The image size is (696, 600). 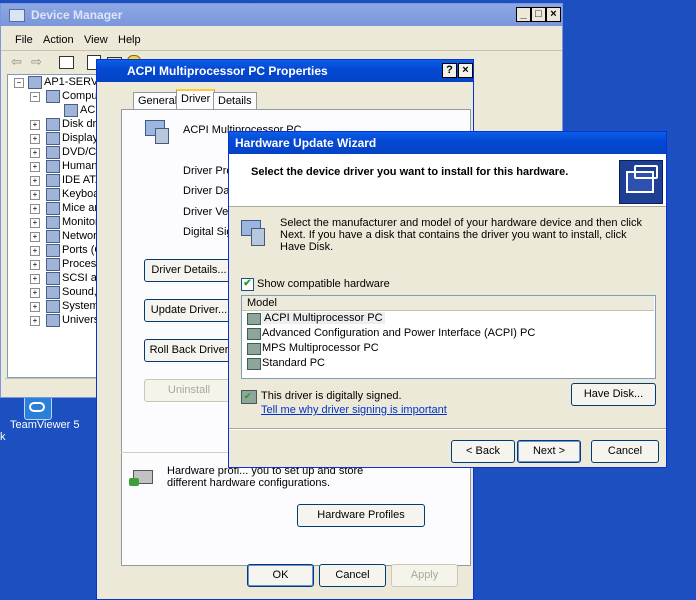 What do you see at coordinates (17, 16) in the screenshot?
I see `device-manager-app-icon` at bounding box center [17, 16].